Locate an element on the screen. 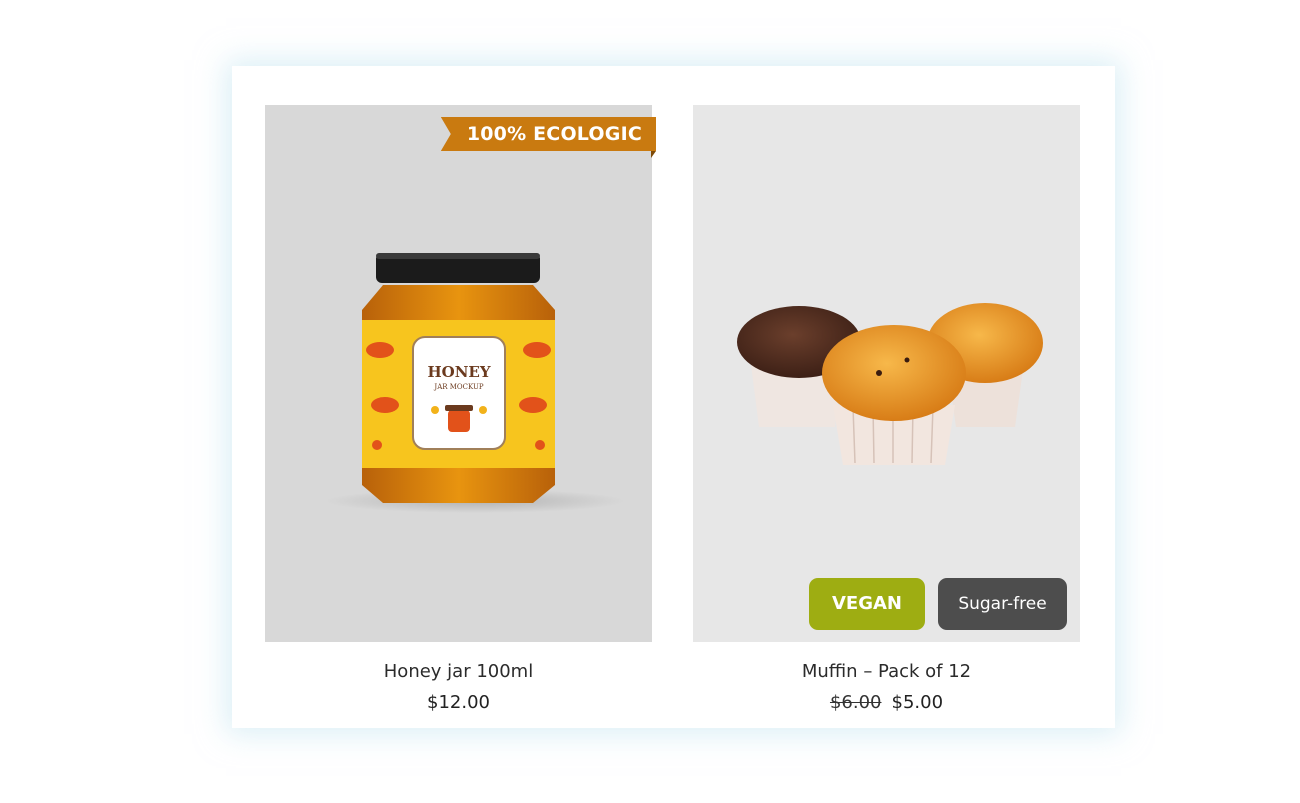  current-price: $12.00 is located at coordinates (458, 702).